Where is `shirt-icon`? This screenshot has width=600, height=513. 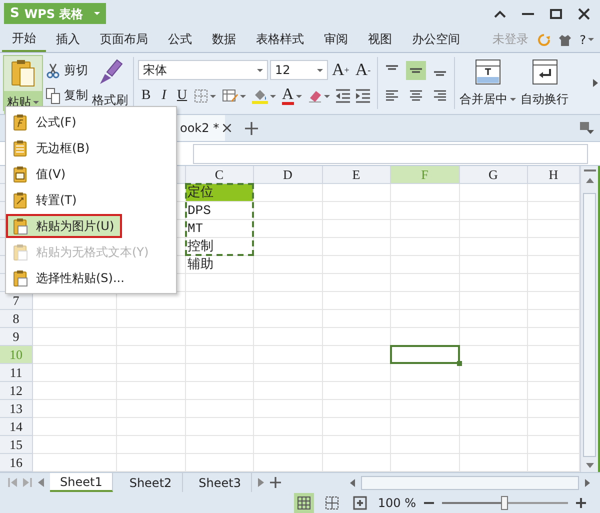 shirt-icon is located at coordinates (564, 40).